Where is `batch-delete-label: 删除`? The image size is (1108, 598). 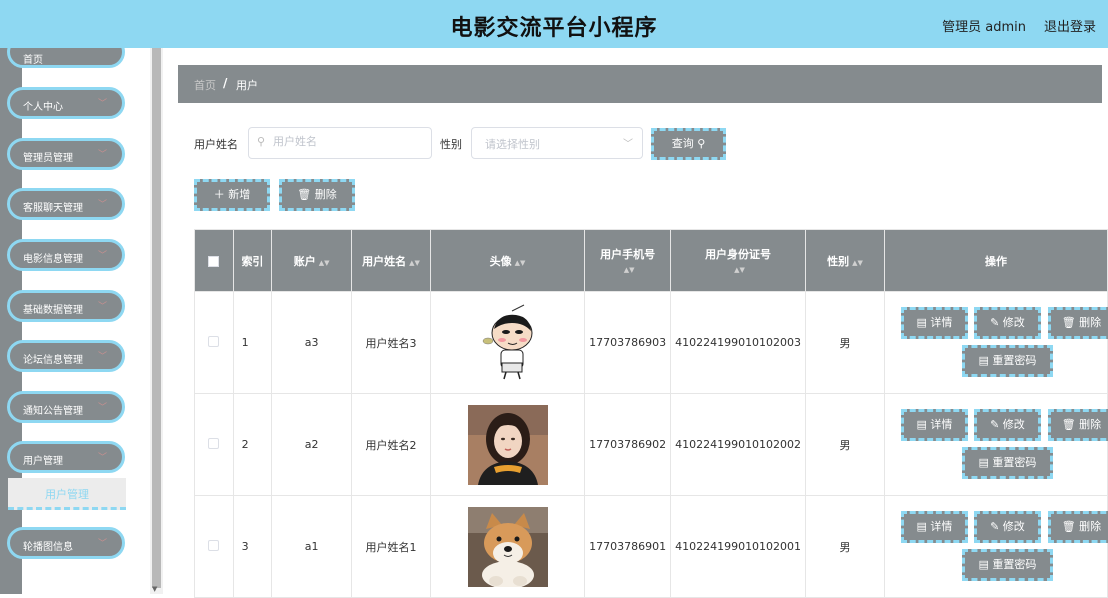 batch-delete-label: 删除 is located at coordinates (325, 194).